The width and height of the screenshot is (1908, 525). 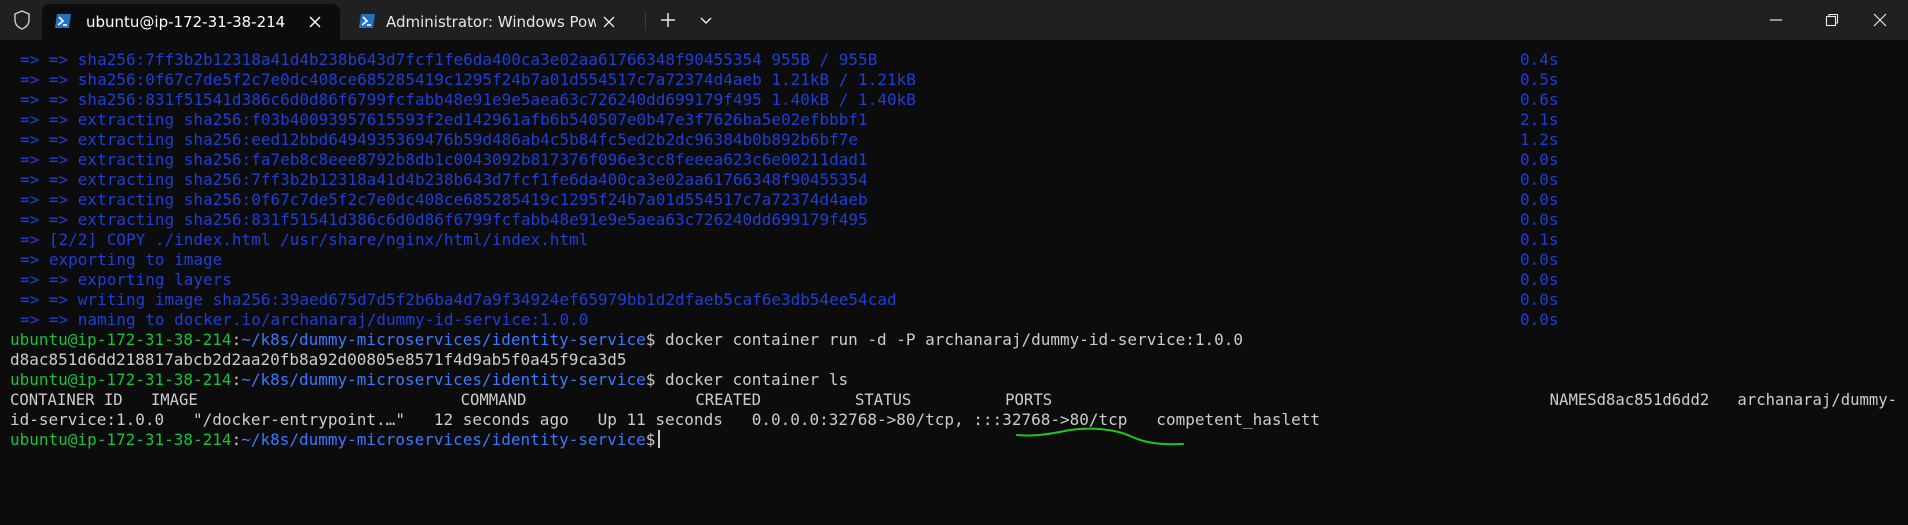 What do you see at coordinates (1539, 99) in the screenshot?
I see `build-step-duration: 0.6s` at bounding box center [1539, 99].